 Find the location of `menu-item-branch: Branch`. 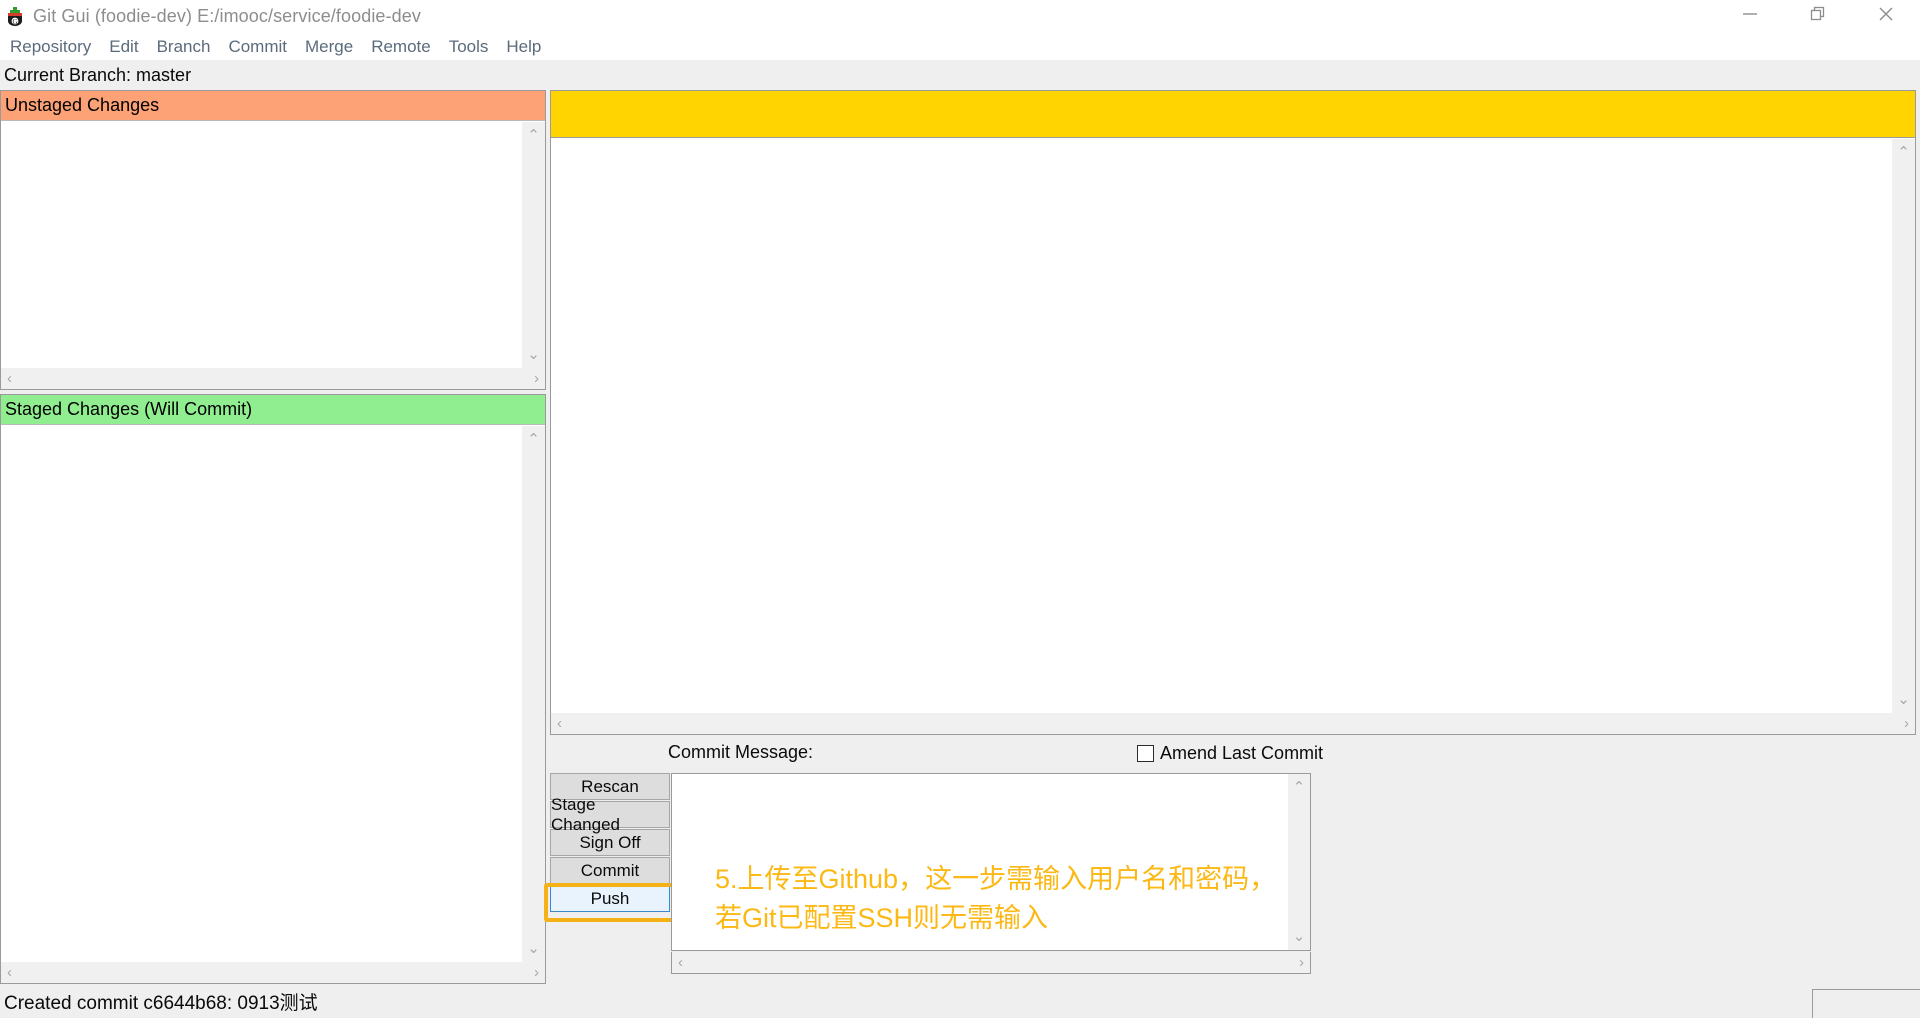

menu-item-branch: Branch is located at coordinates (184, 47).